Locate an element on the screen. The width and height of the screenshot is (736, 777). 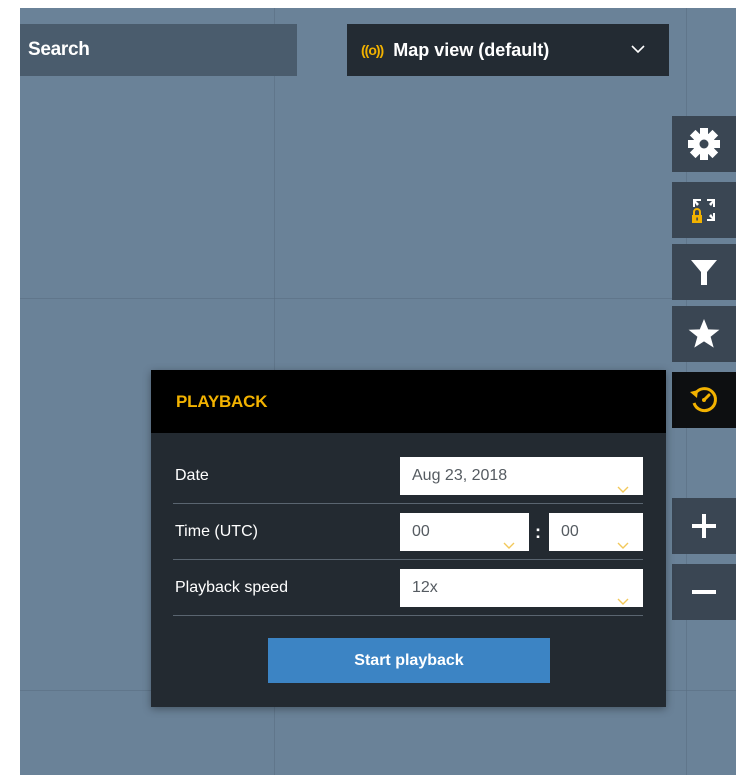
fullscreen-lock-icon is located at coordinates (704, 210).